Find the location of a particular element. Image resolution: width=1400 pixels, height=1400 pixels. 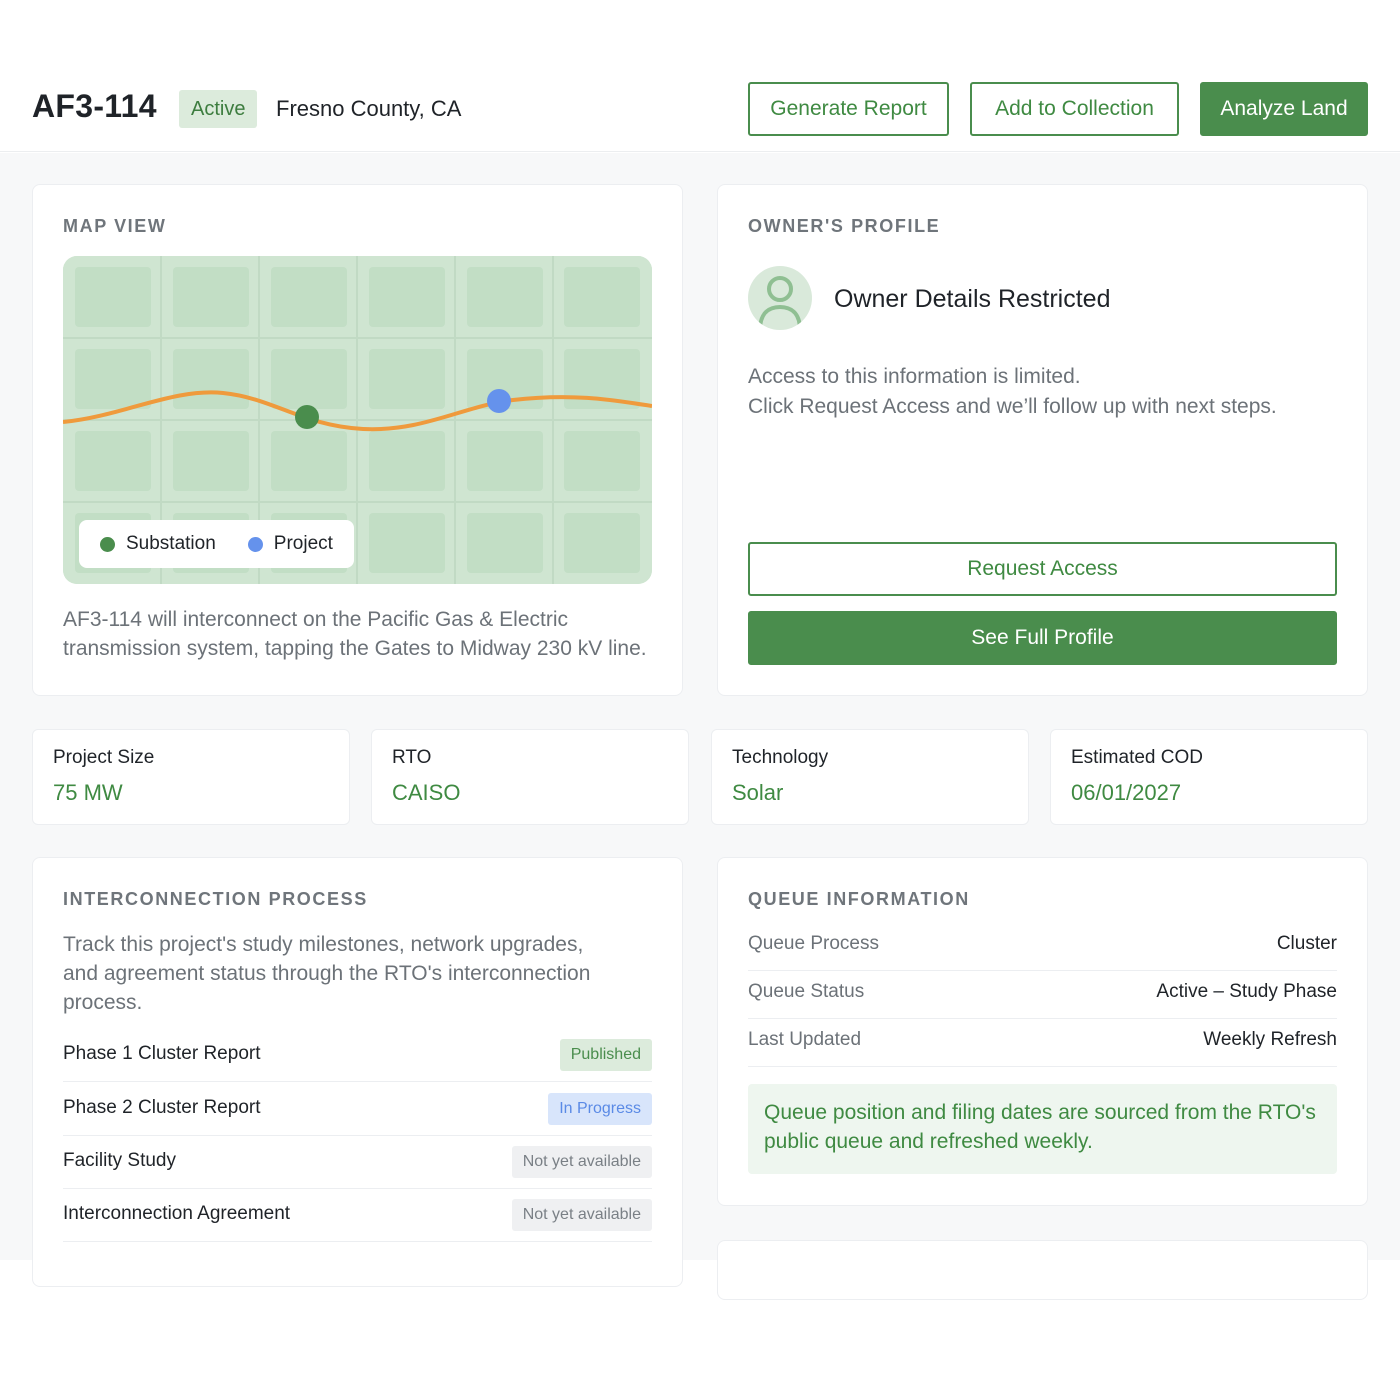

user-icon is located at coordinates (780, 298).